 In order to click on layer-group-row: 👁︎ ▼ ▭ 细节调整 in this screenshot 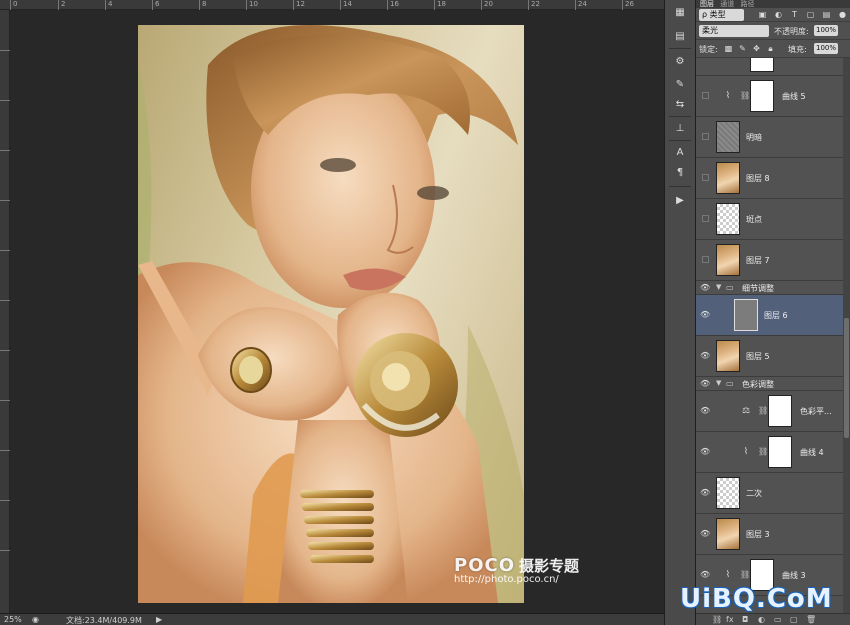, I will do `click(769, 288)`.